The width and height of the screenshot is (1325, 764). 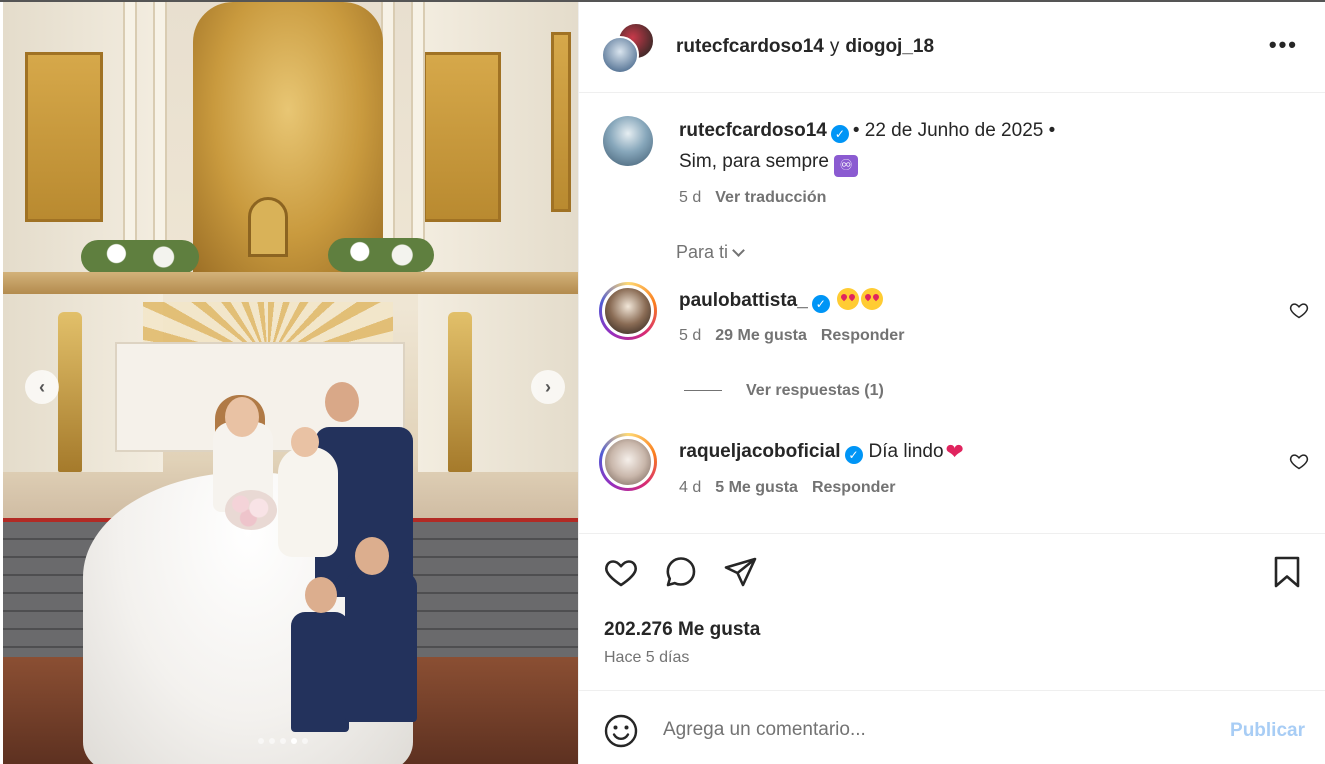 I want to click on photo-boy-left-face, so click(x=321, y=595).